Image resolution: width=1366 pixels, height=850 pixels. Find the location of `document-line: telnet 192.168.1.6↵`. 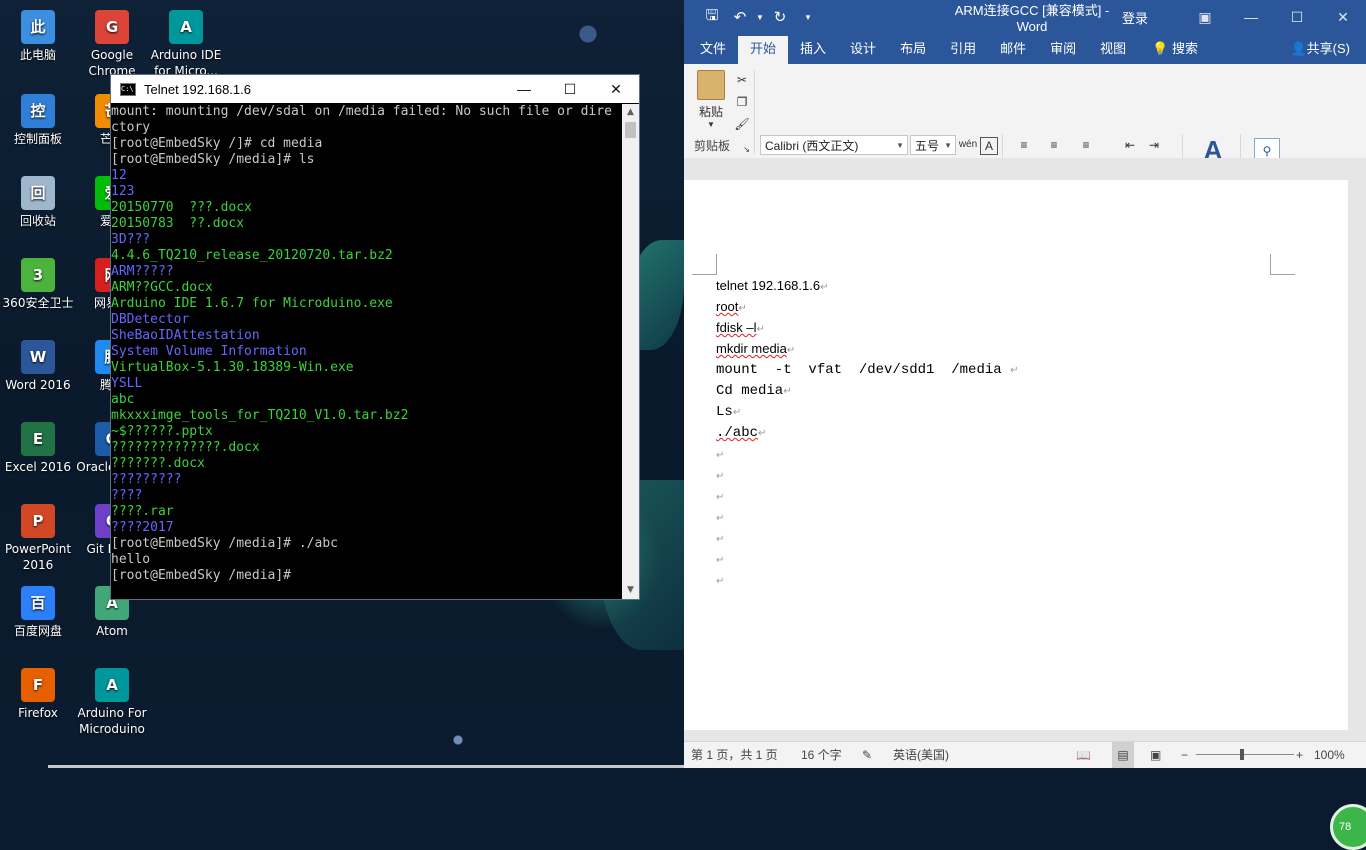

document-line: telnet 192.168.1.6↵ is located at coordinates (772, 286).